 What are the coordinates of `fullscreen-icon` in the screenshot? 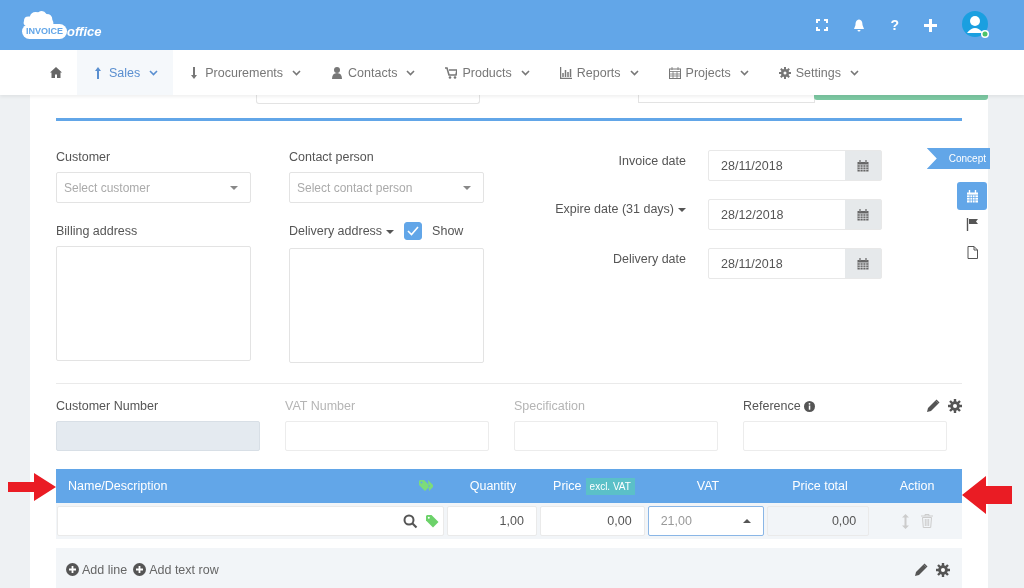 It's located at (822, 25).